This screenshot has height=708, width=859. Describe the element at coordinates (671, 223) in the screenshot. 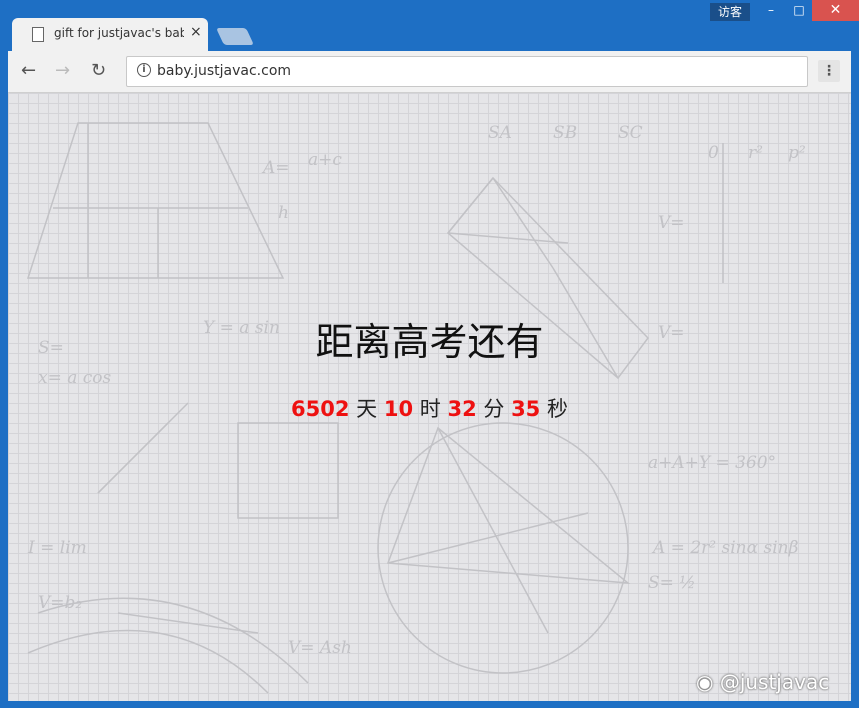

I see `svg-text: V=` at that location.